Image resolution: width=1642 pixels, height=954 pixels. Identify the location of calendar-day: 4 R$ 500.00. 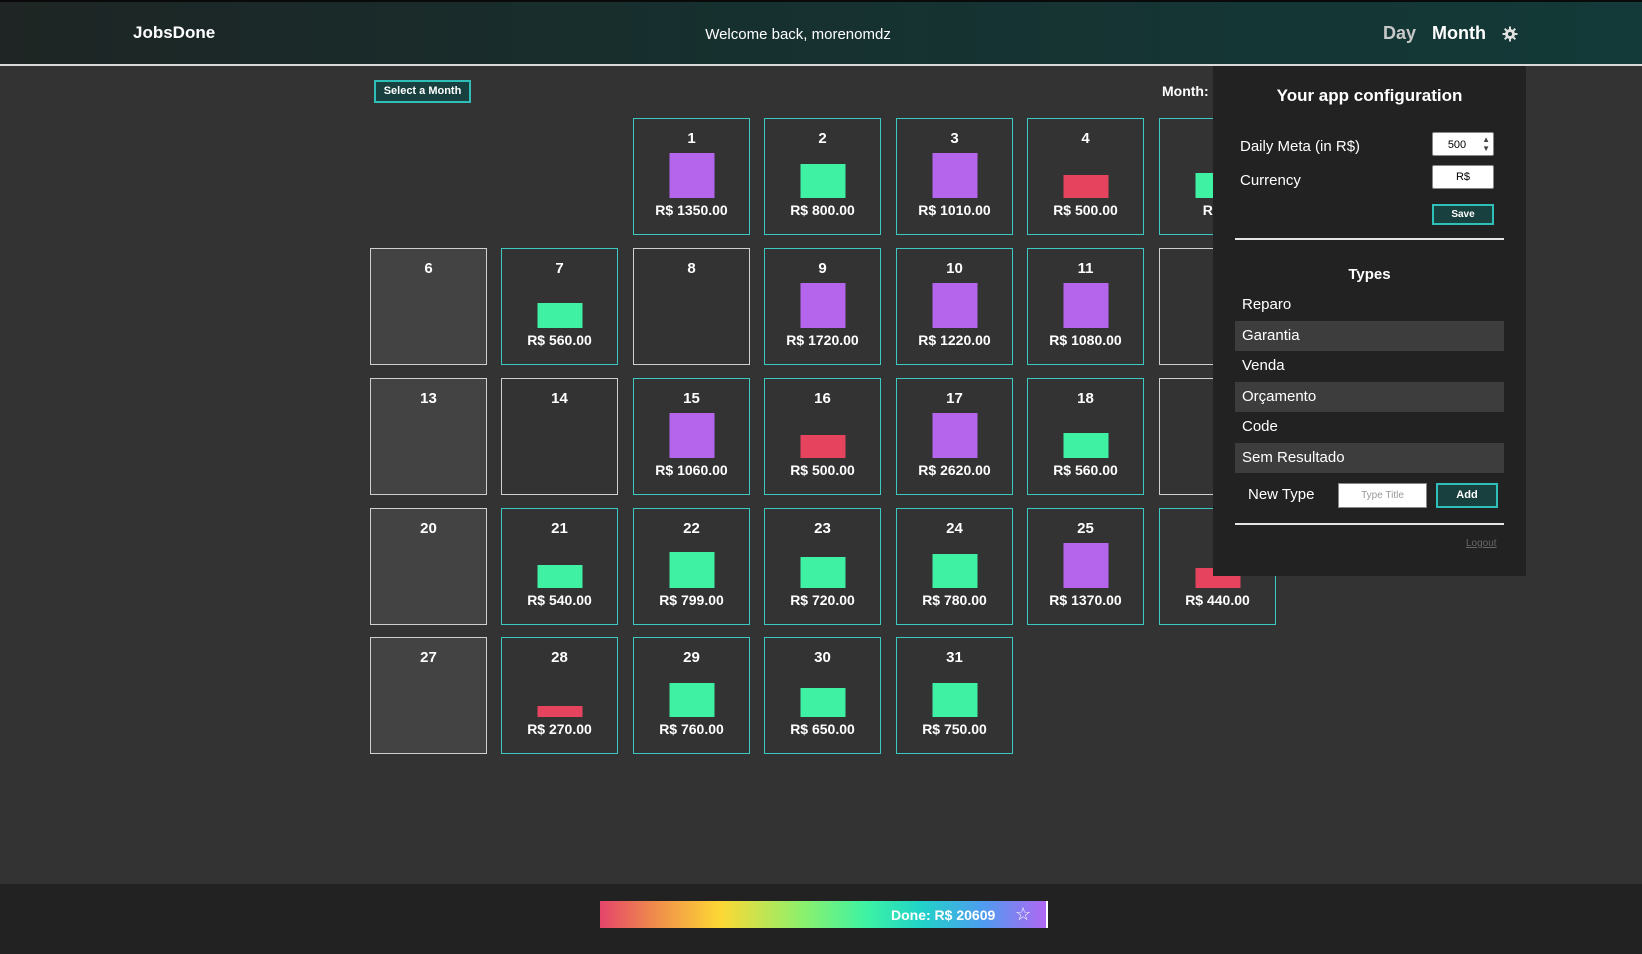
(1085, 176).